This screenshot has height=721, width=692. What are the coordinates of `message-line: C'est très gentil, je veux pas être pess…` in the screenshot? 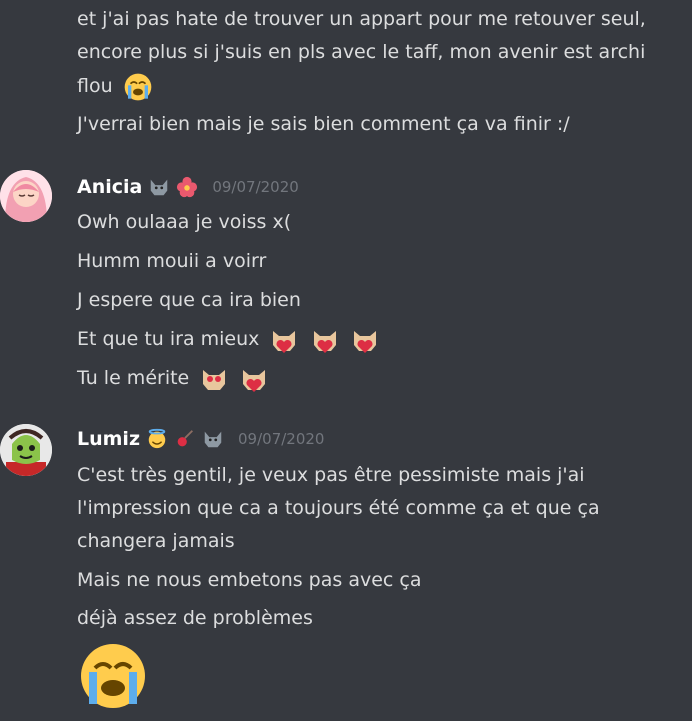 It's located at (331, 475).